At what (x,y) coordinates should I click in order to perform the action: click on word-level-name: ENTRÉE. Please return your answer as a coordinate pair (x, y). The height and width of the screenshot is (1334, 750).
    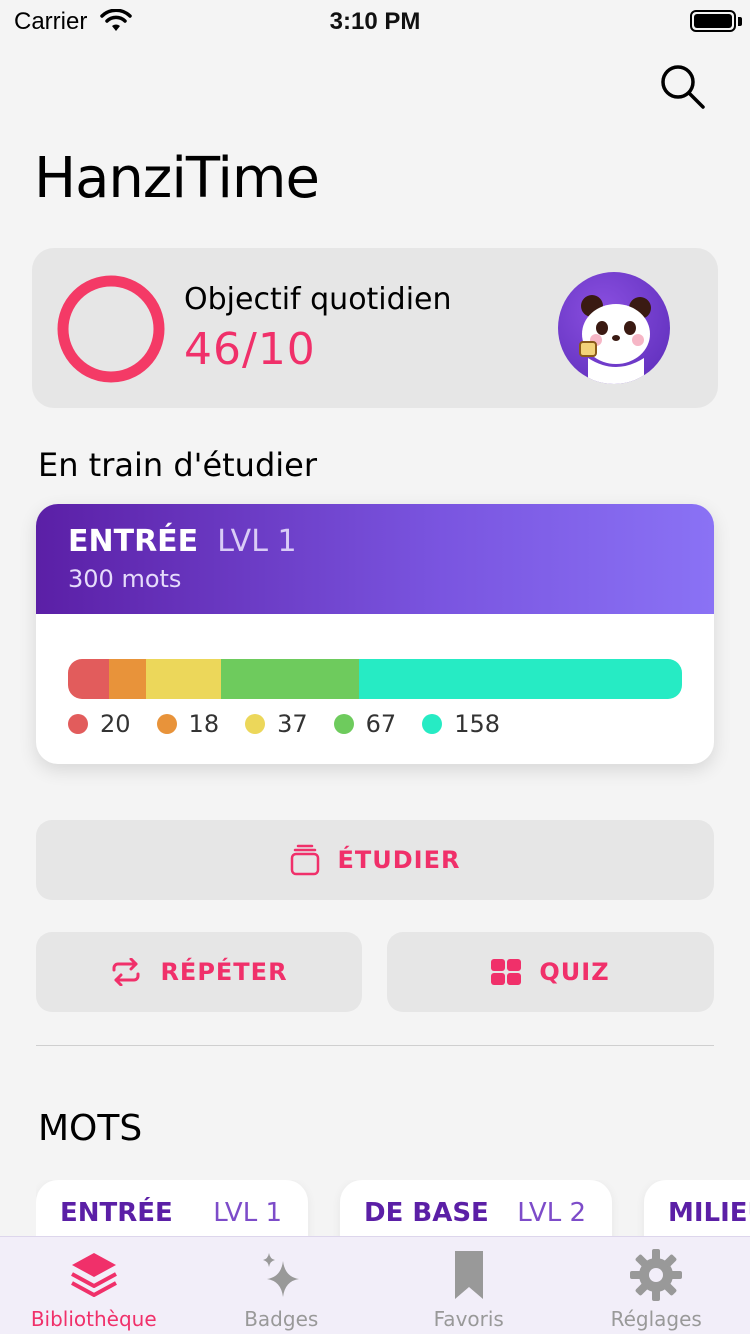
    Looking at the image, I should click on (116, 1213).